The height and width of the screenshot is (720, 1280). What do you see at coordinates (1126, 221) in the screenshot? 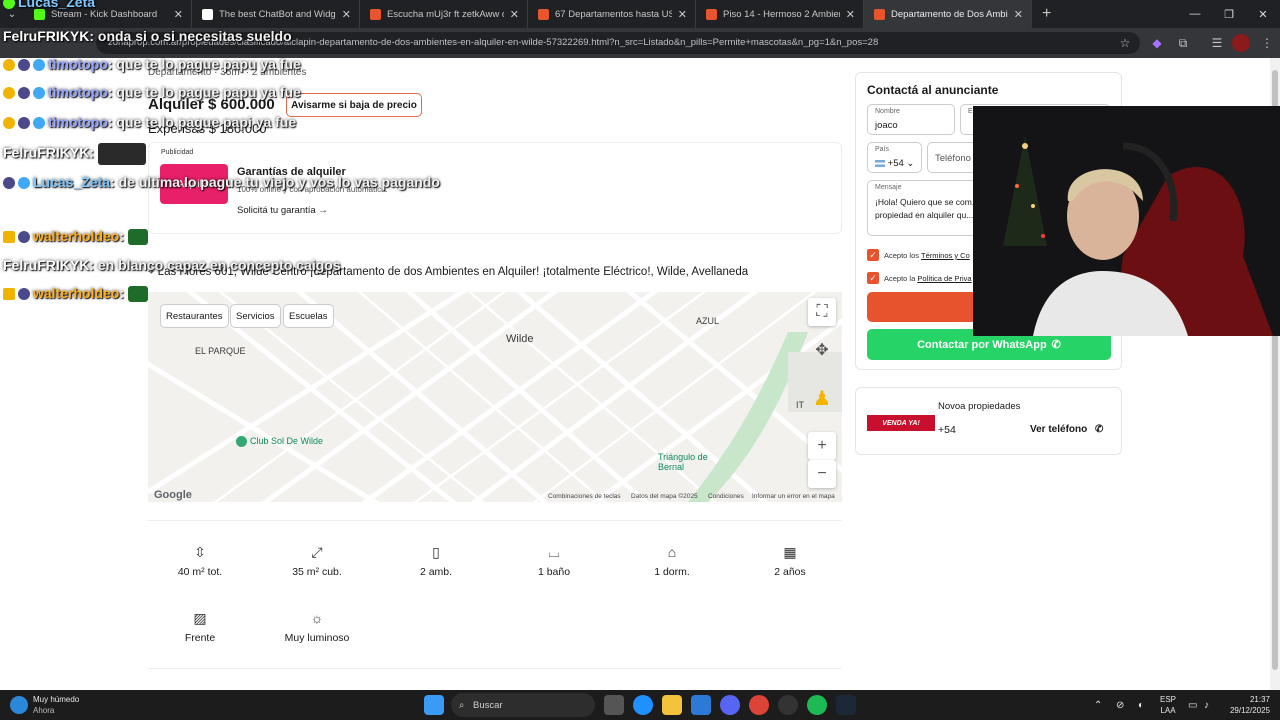
I see `webcam-overlay` at bounding box center [1126, 221].